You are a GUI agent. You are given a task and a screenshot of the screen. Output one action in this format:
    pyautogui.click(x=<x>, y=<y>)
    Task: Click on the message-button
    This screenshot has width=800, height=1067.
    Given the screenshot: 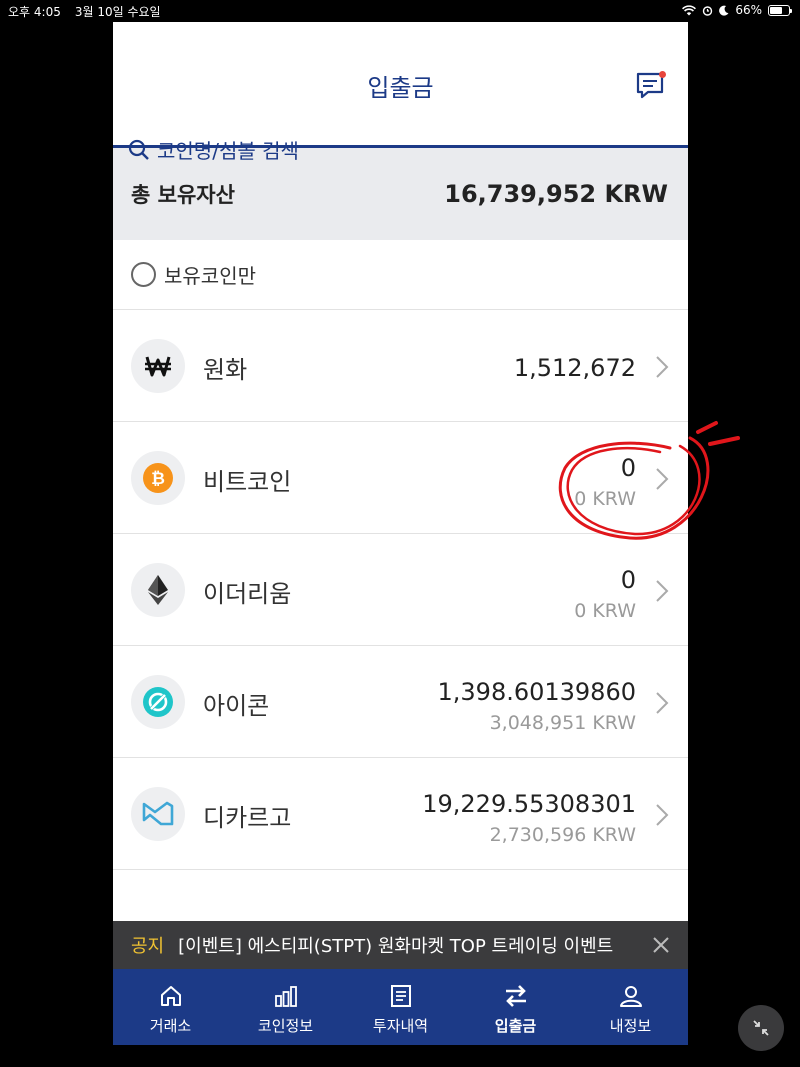 What is the action you would take?
    pyautogui.click(x=651, y=85)
    